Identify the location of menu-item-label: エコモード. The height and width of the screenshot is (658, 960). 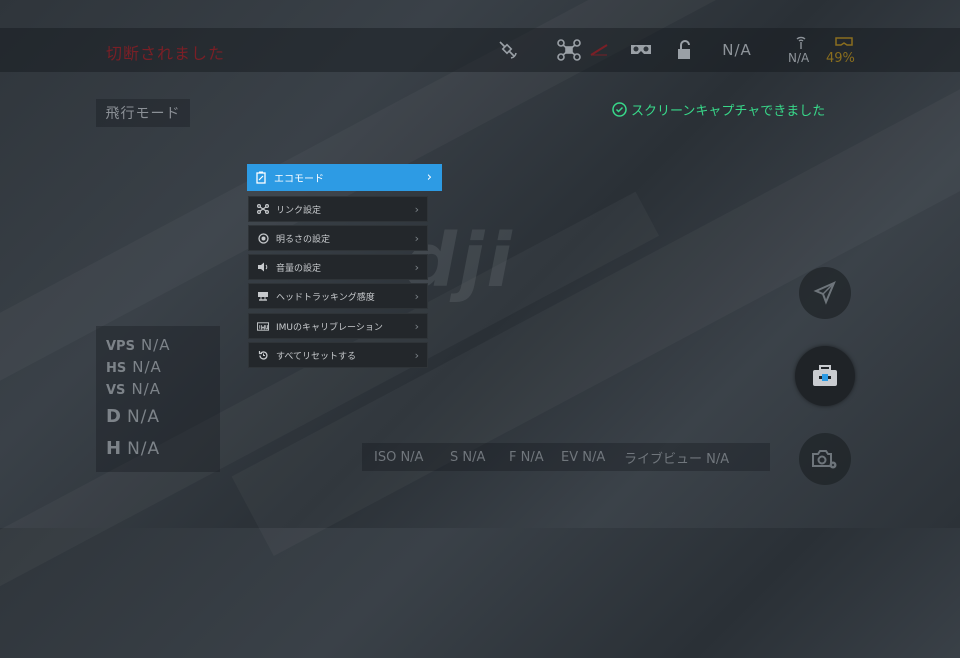
(299, 179).